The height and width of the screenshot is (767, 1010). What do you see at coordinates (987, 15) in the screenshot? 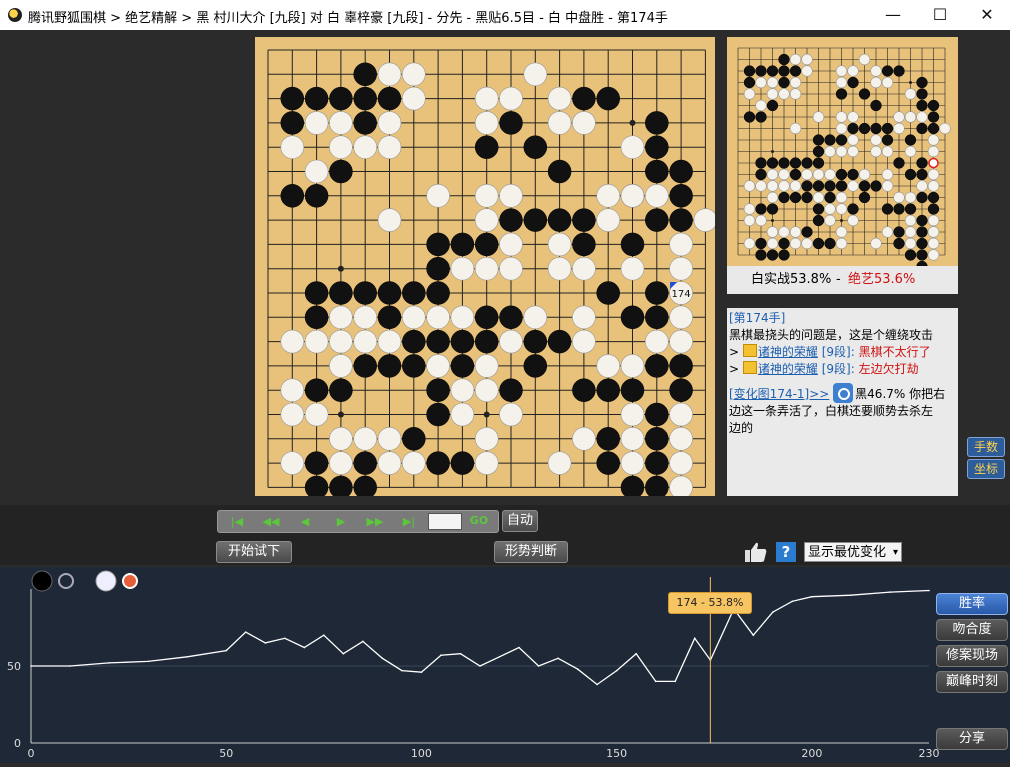
I see `close-button: ✕` at bounding box center [987, 15].